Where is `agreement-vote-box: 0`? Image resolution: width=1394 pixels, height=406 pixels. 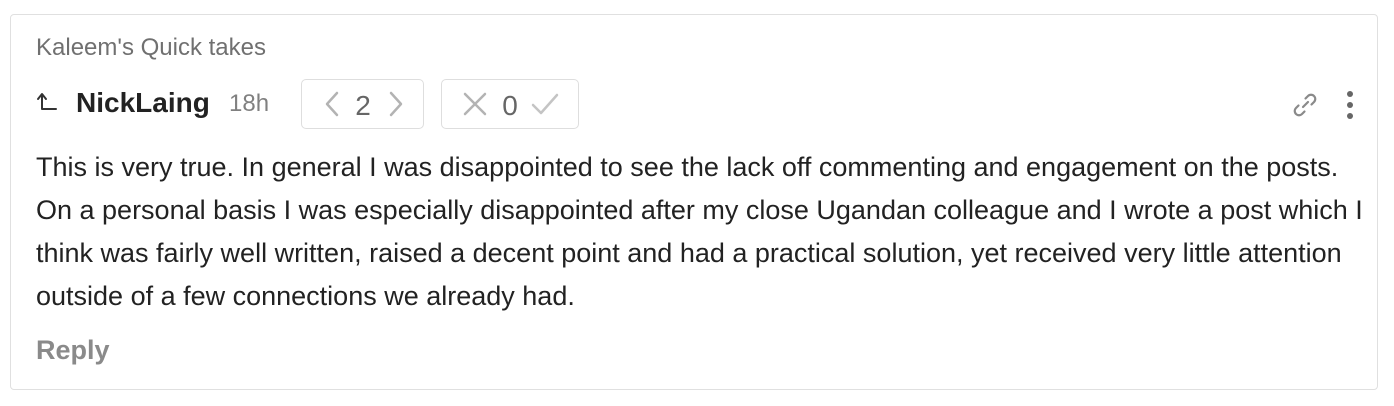 agreement-vote-box: 0 is located at coordinates (510, 104).